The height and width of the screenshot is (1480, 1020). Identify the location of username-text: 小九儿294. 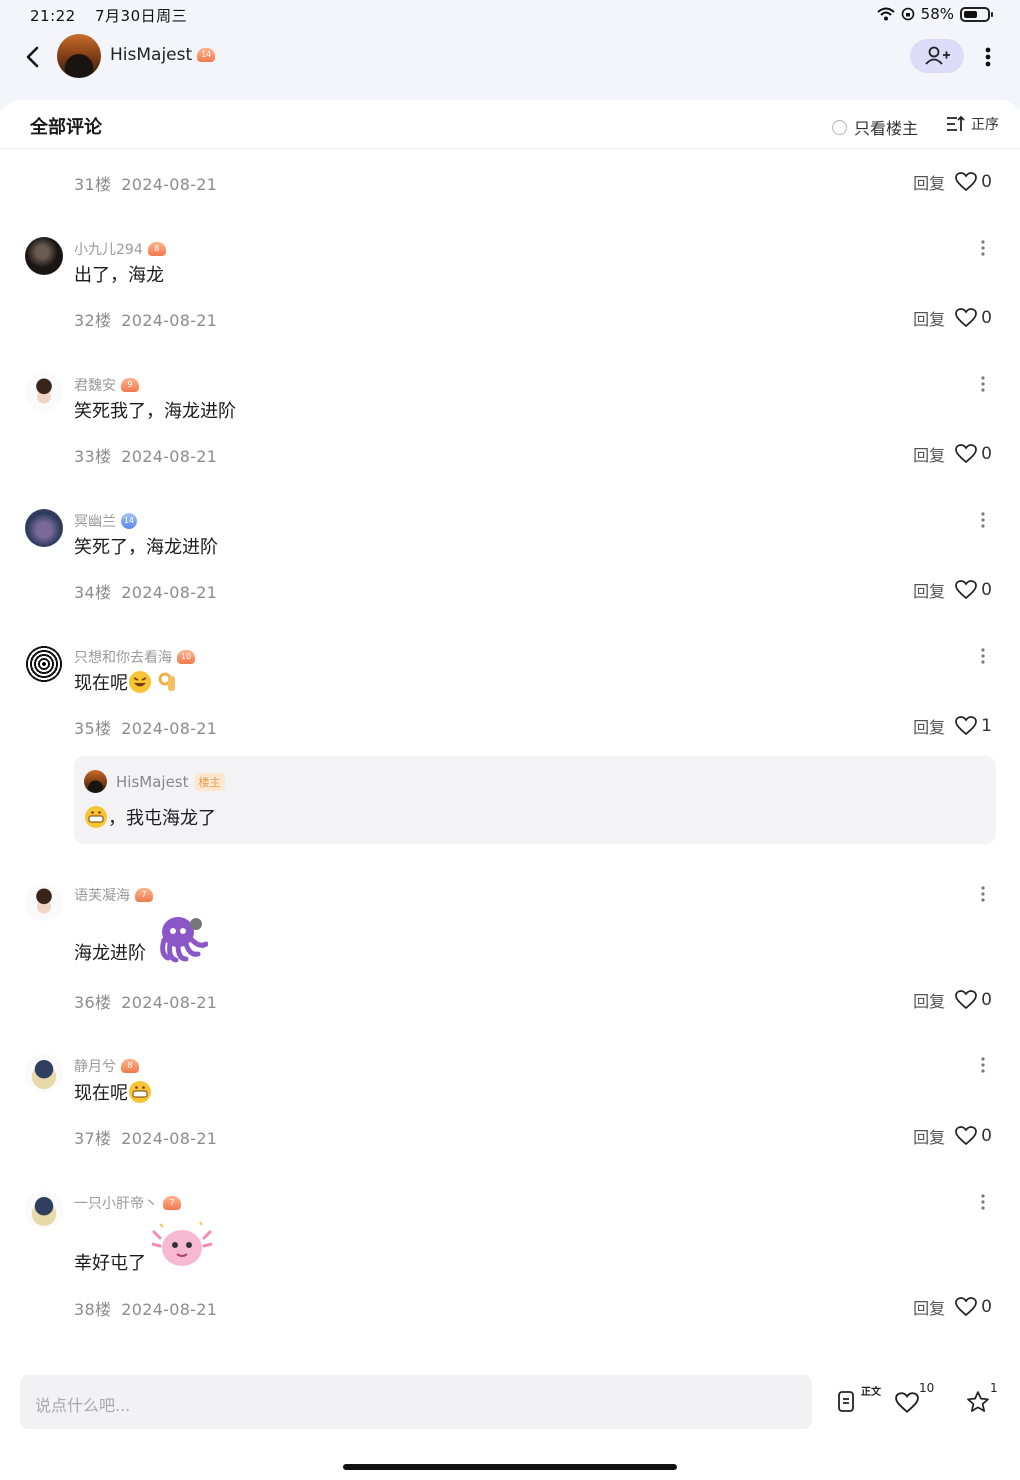
(108, 250).